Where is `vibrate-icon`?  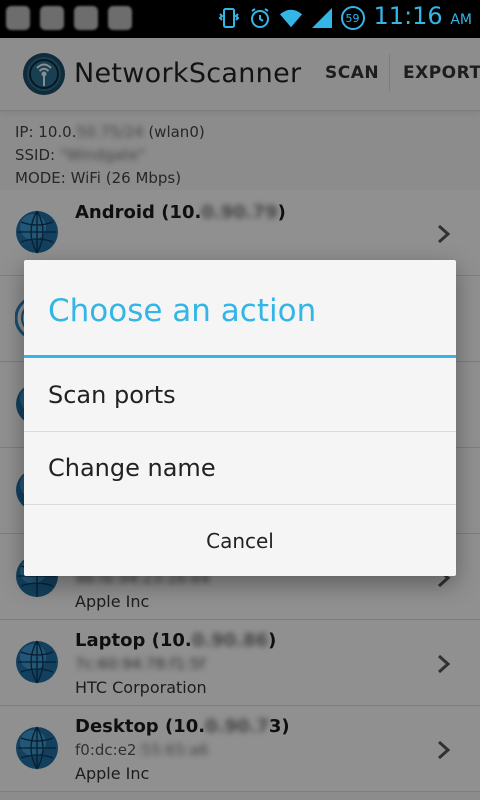 vibrate-icon is located at coordinates (229, 18).